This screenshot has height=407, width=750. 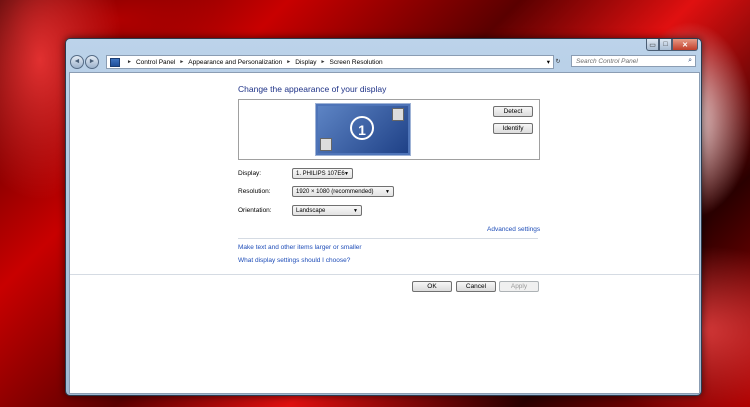 What do you see at coordinates (155, 62) in the screenshot?
I see `breadcrumb-control-panel: Control Panel` at bounding box center [155, 62].